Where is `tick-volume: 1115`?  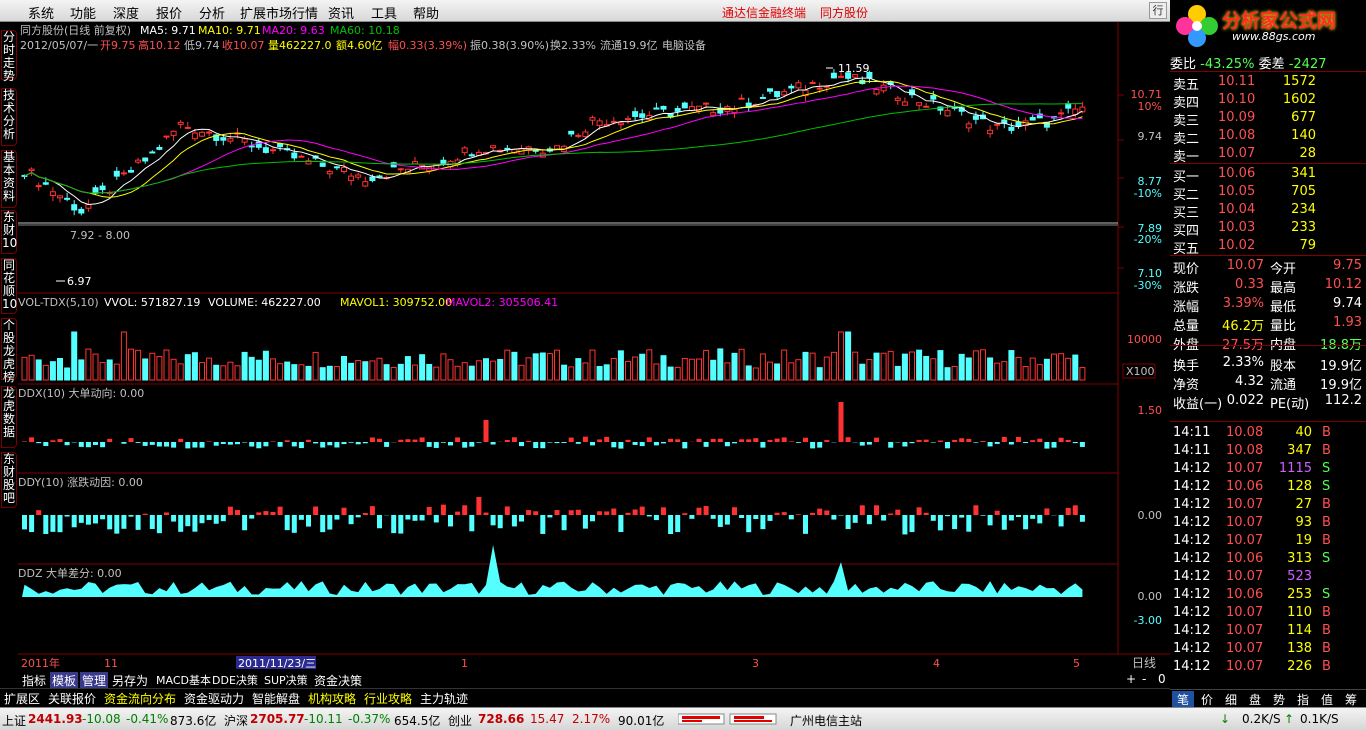 tick-volume: 1115 is located at coordinates (1295, 468).